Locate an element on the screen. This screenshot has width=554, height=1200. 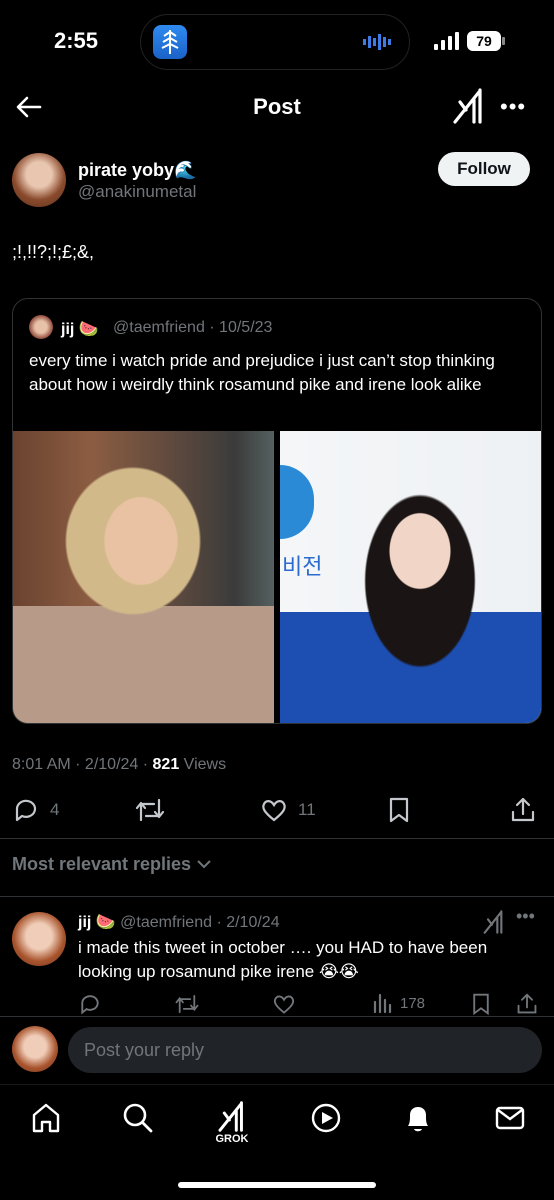
author-avatar is located at coordinates (39, 180).